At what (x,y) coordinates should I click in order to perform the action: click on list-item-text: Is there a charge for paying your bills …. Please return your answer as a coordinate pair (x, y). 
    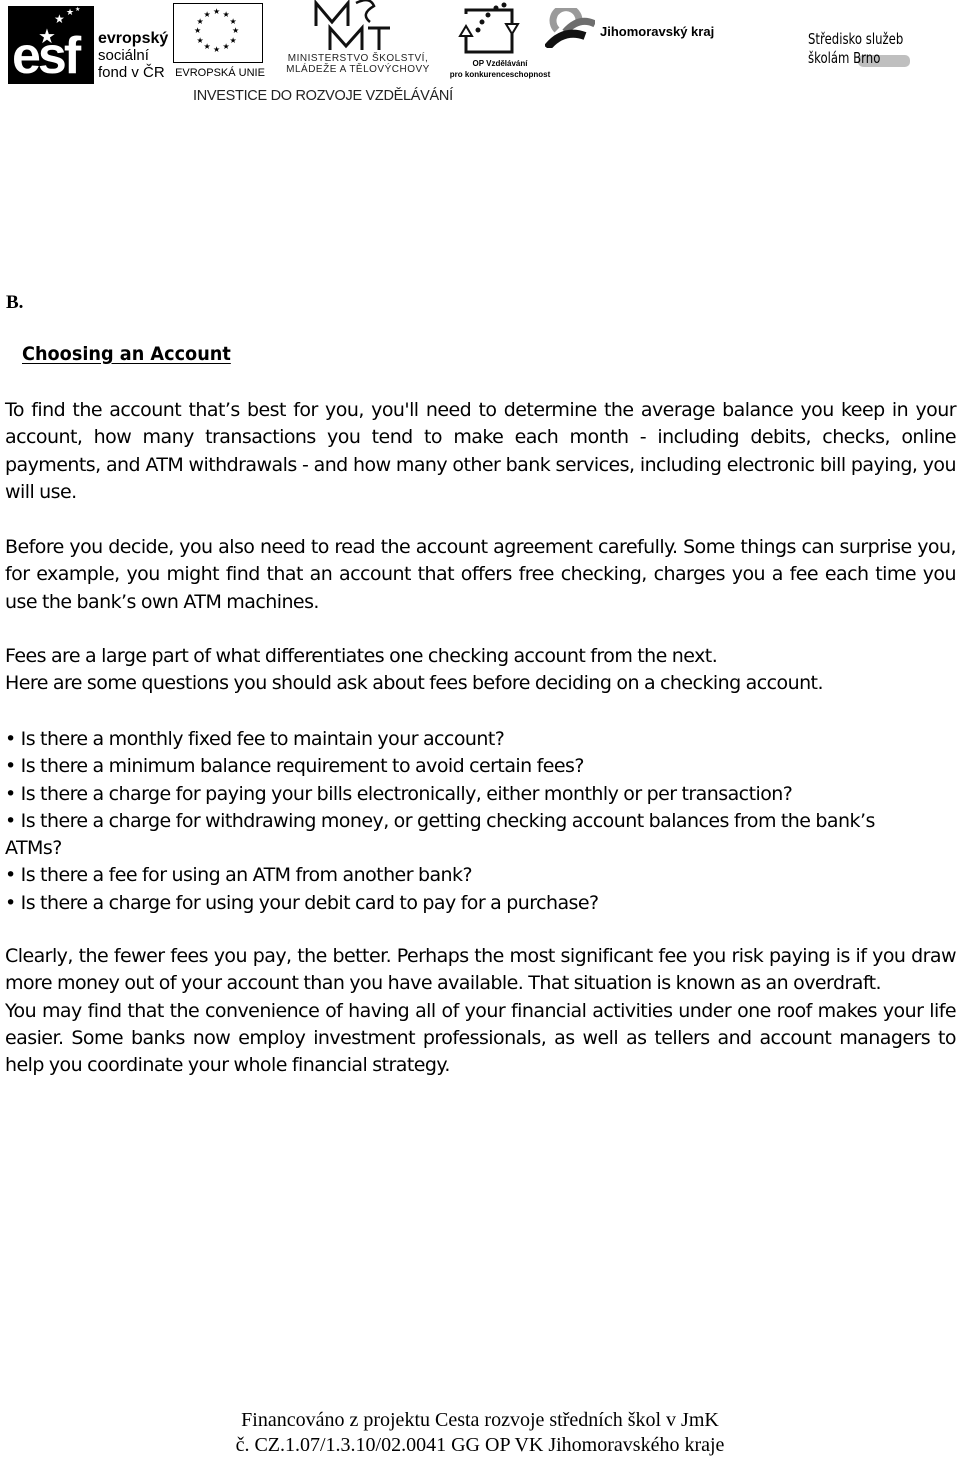
    Looking at the image, I should click on (406, 793).